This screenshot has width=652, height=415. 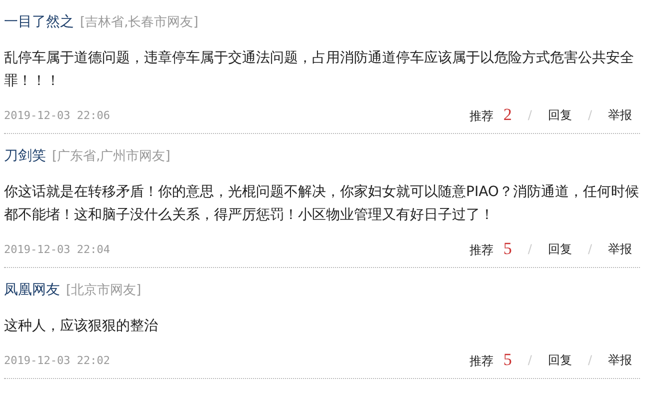 What do you see at coordinates (39, 22) in the screenshot?
I see `user-name-link: 一目了然之` at bounding box center [39, 22].